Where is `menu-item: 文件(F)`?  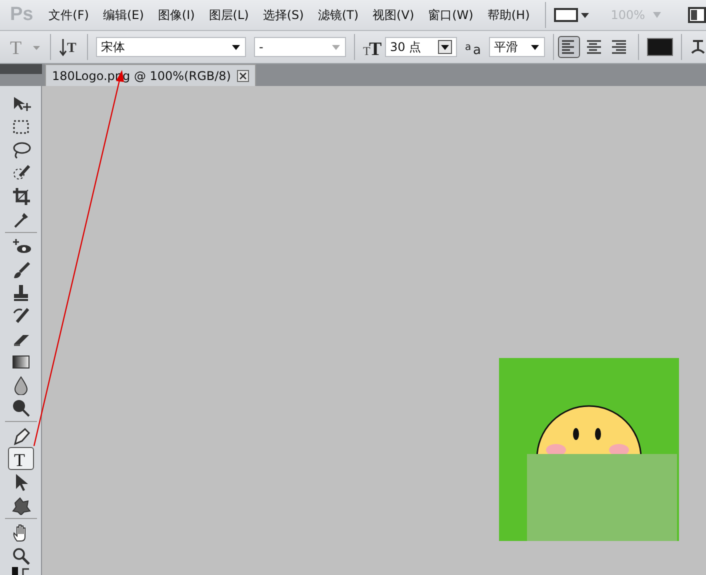
menu-item: 文件(F) is located at coordinates (69, 15).